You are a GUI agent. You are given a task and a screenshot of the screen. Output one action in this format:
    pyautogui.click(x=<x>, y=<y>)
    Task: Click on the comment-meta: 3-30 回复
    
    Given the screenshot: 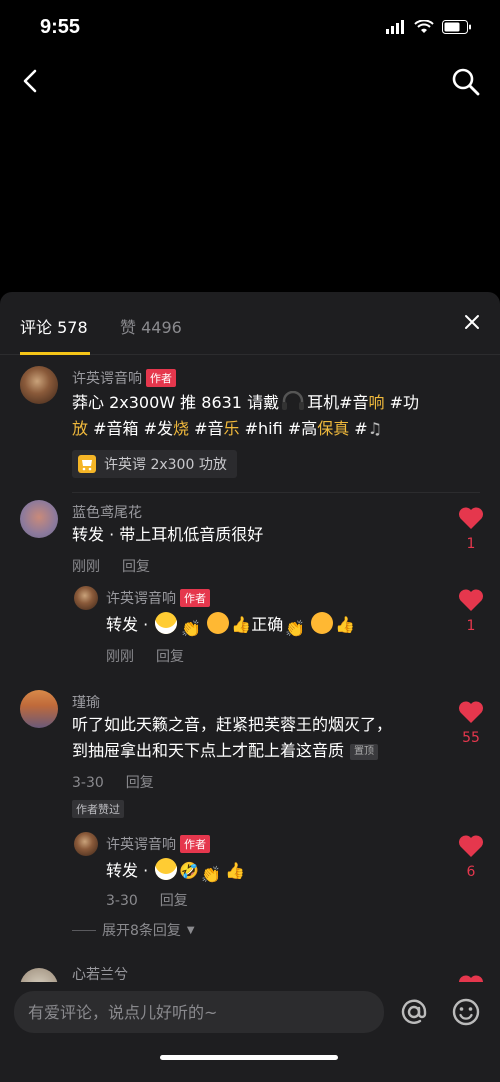 What is the action you would take?
    pyautogui.click(x=113, y=782)
    